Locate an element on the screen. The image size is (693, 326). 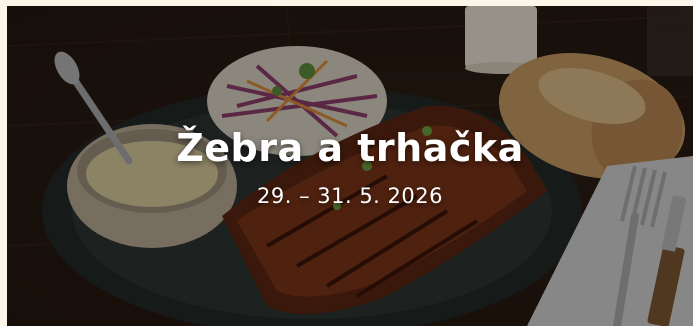
banner-title: Žebra a trhačka is located at coordinates (350, 148).